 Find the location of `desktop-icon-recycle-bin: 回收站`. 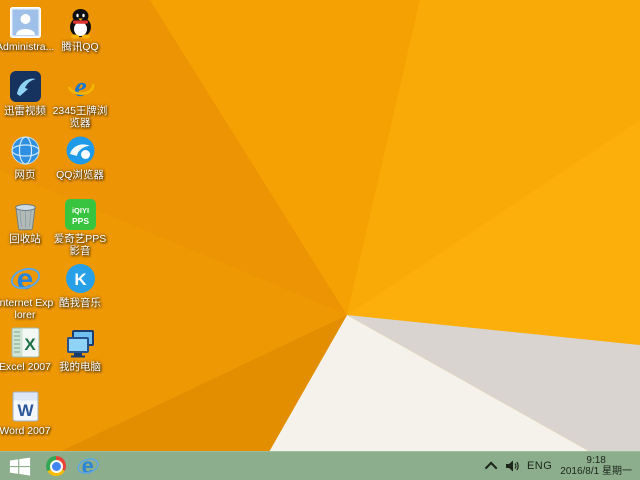

desktop-icon-recycle-bin: 回收站 is located at coordinates (27, 221).